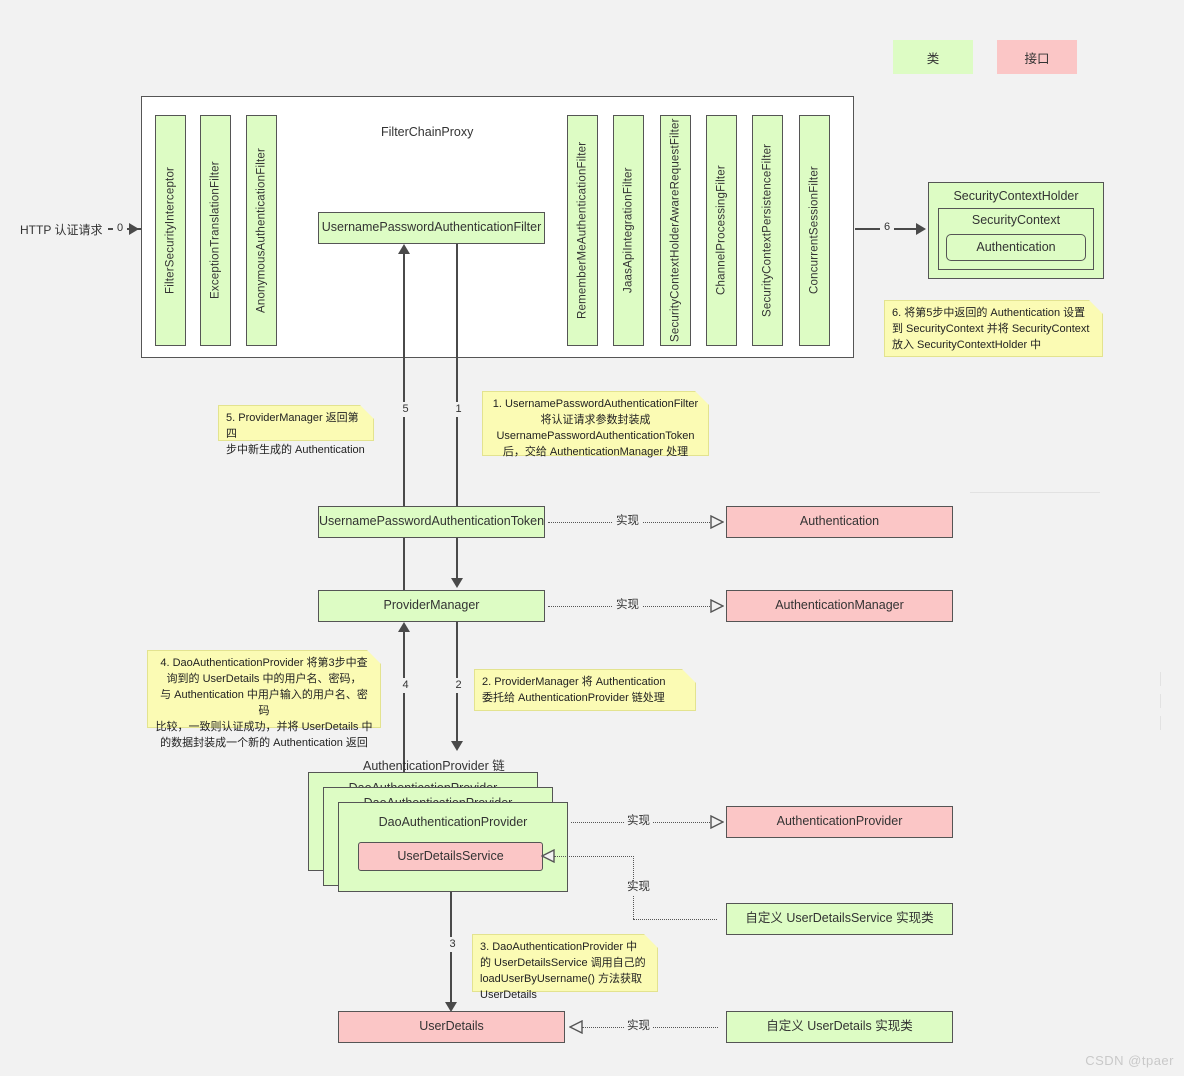 The width and height of the screenshot is (1184, 1076). Describe the element at coordinates (627, 522) in the screenshot. I see `realize-edge-token-label: 实现` at that location.